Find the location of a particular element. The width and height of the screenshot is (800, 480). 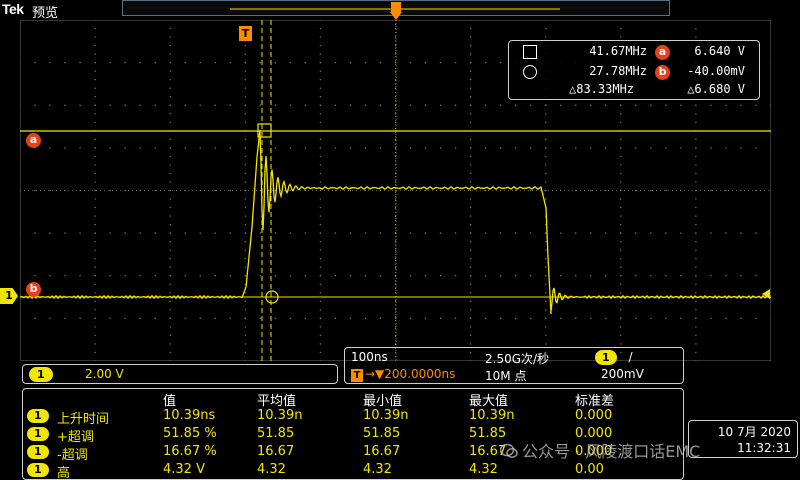

circle-cursor-icon is located at coordinates (530, 72).